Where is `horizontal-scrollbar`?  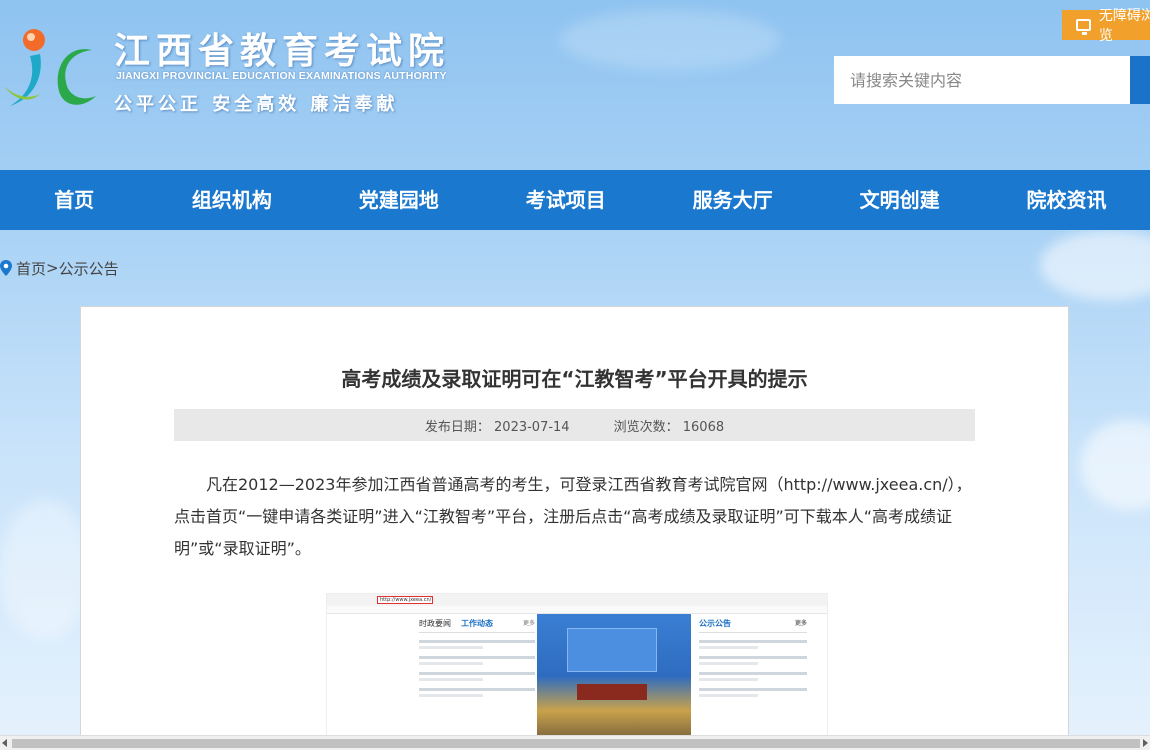 horizontal-scrollbar is located at coordinates (575, 742).